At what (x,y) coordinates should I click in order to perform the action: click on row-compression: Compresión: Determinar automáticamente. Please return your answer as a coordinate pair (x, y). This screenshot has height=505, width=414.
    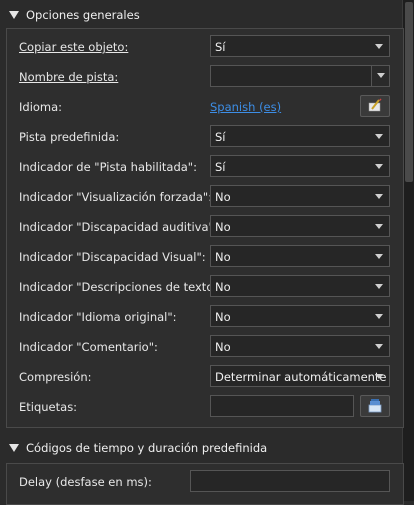
    Looking at the image, I should click on (205, 377).